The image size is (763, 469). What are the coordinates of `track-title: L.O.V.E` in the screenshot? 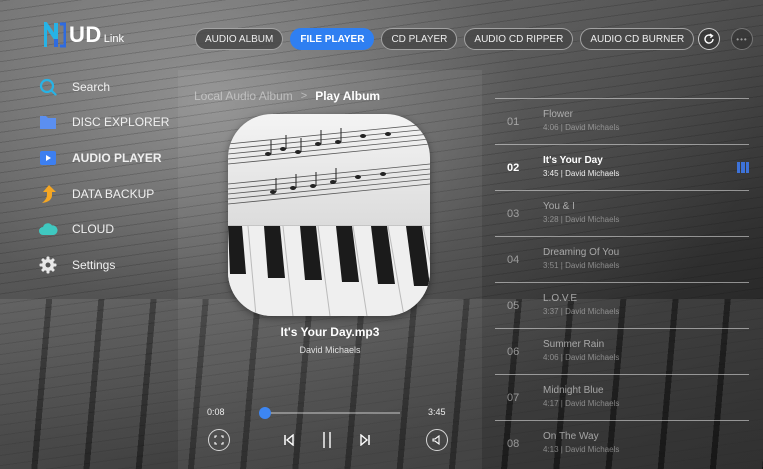 It's located at (560, 298).